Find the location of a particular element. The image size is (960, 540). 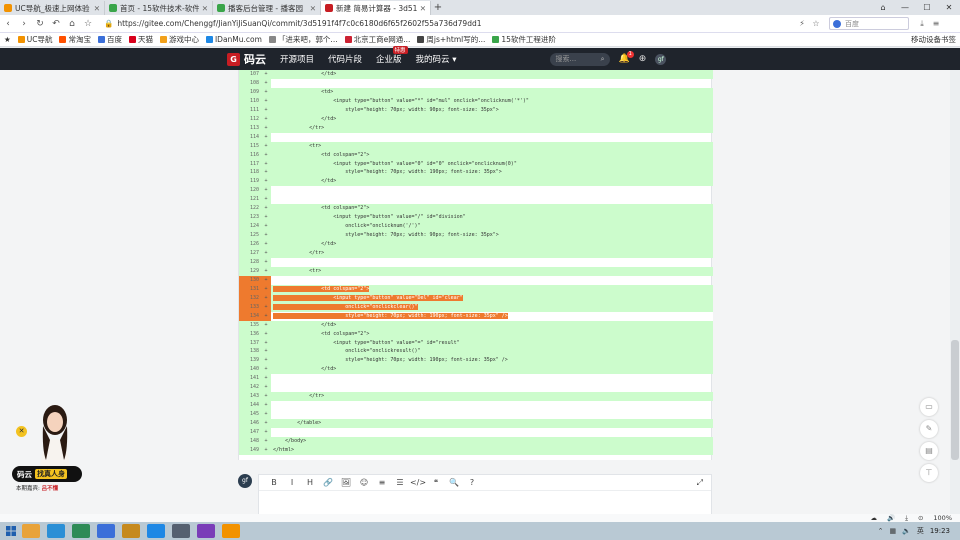

line-number: 138 is located at coordinates (250, 352).